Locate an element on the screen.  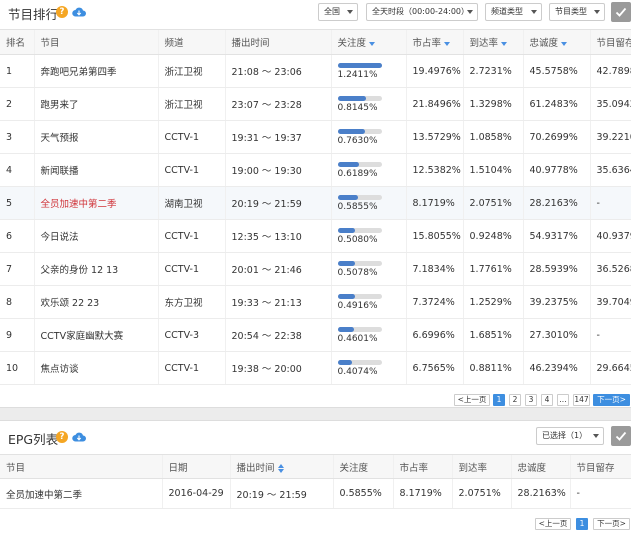
cell-time: 23:07 ～ 23:28 is located at coordinates (277, 104).